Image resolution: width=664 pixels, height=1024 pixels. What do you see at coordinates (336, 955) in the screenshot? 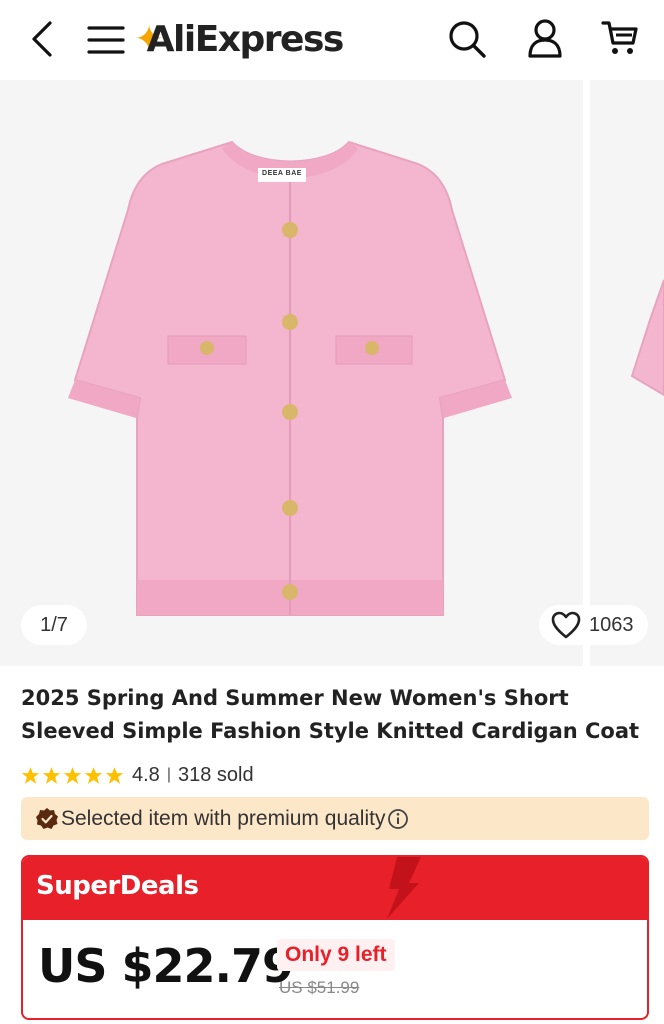
I see `stock-note: Only 9 left` at bounding box center [336, 955].